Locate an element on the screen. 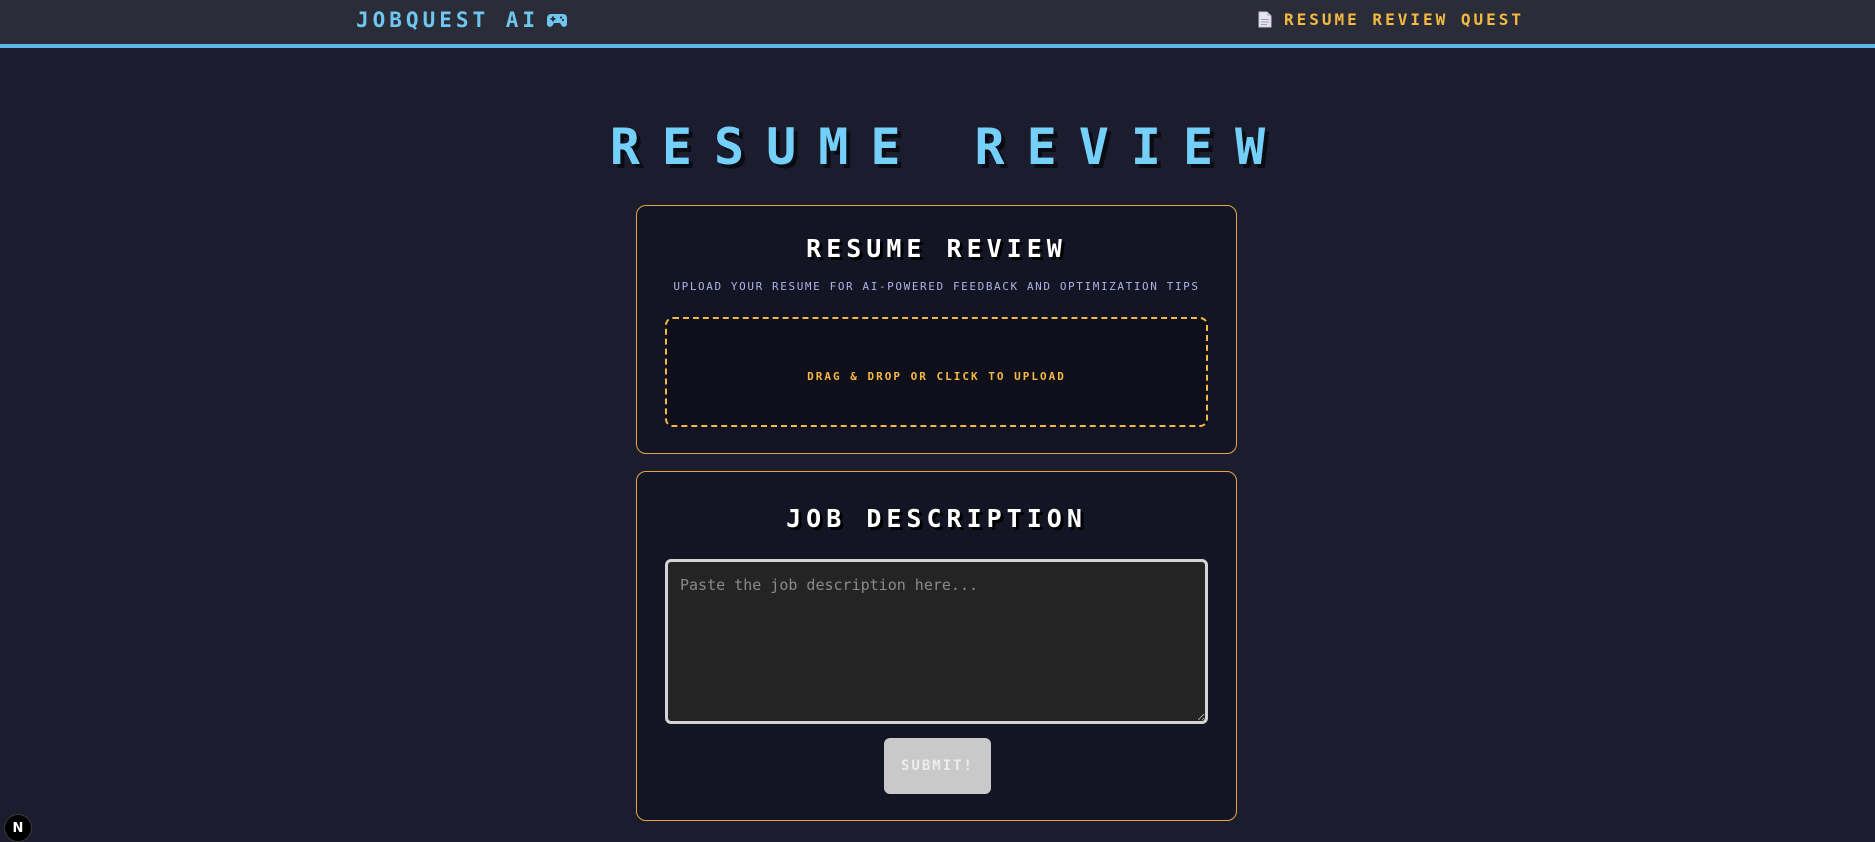  page-title: RESUME REVIEW is located at coordinates (948, 147).